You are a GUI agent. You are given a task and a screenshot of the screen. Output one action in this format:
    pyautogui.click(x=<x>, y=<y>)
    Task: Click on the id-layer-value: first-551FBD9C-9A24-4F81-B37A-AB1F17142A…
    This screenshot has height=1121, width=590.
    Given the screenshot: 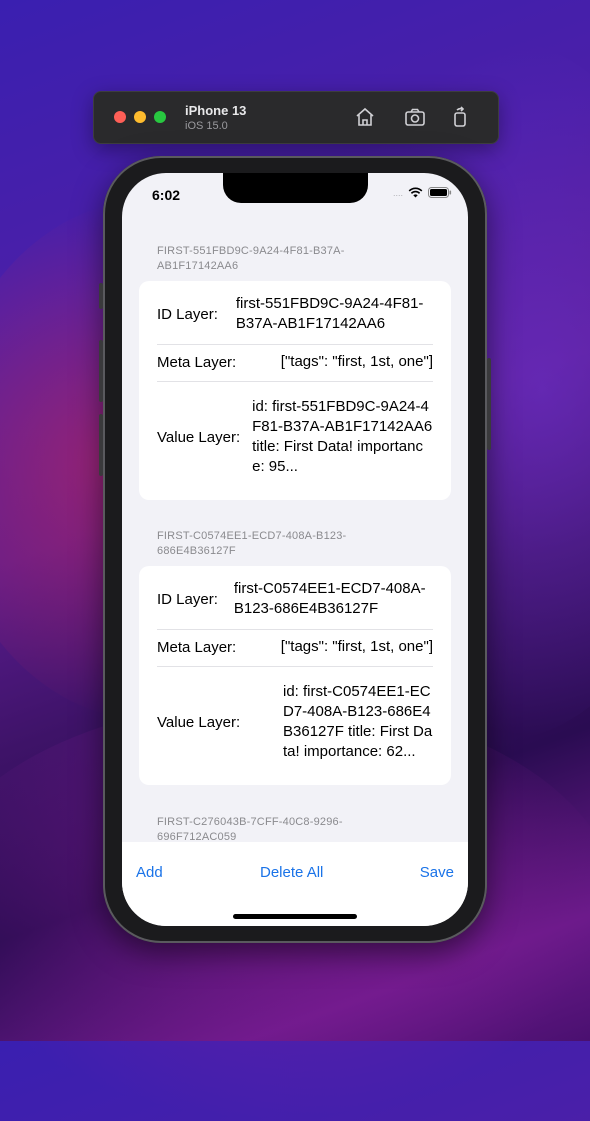 What is the action you would take?
    pyautogui.click(x=329, y=313)
    